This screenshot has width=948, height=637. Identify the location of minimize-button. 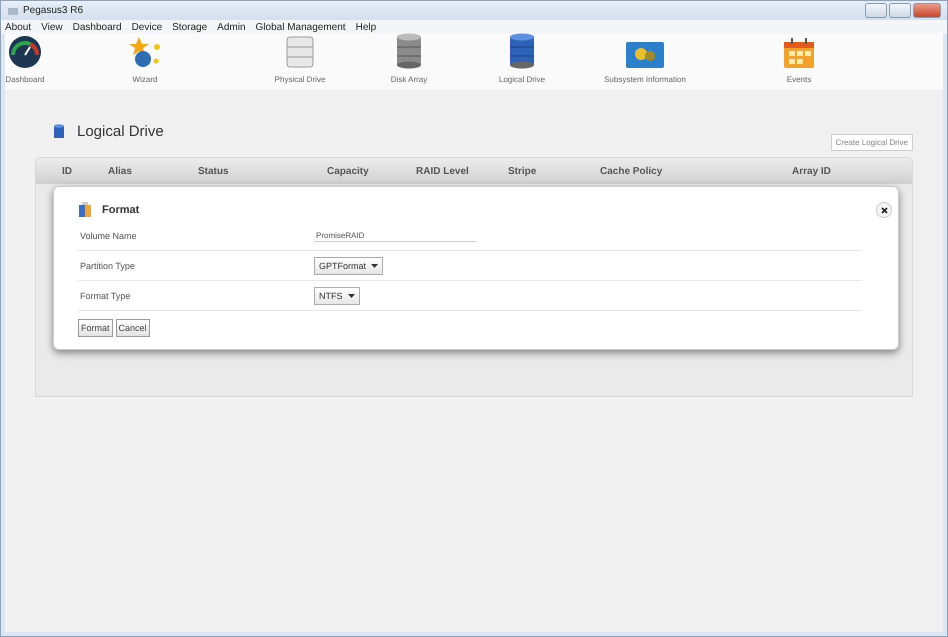
(876, 10).